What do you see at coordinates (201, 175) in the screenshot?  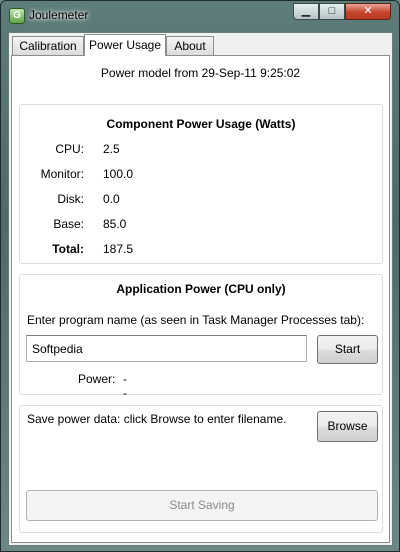 I see `monitor-row: Monitor: 100.0` at bounding box center [201, 175].